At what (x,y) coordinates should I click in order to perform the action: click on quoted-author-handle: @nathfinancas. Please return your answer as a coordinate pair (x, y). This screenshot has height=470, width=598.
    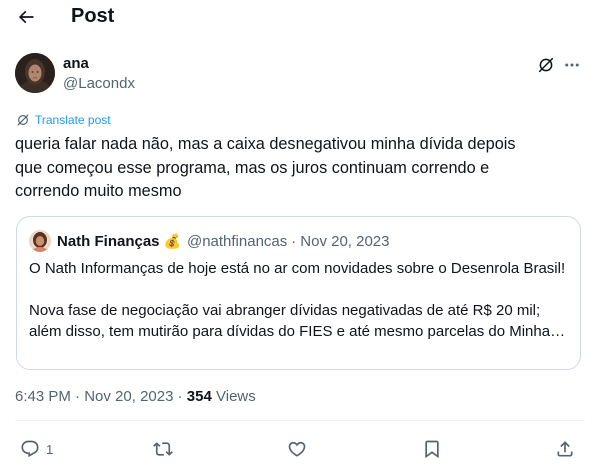
    Looking at the image, I should click on (237, 241).